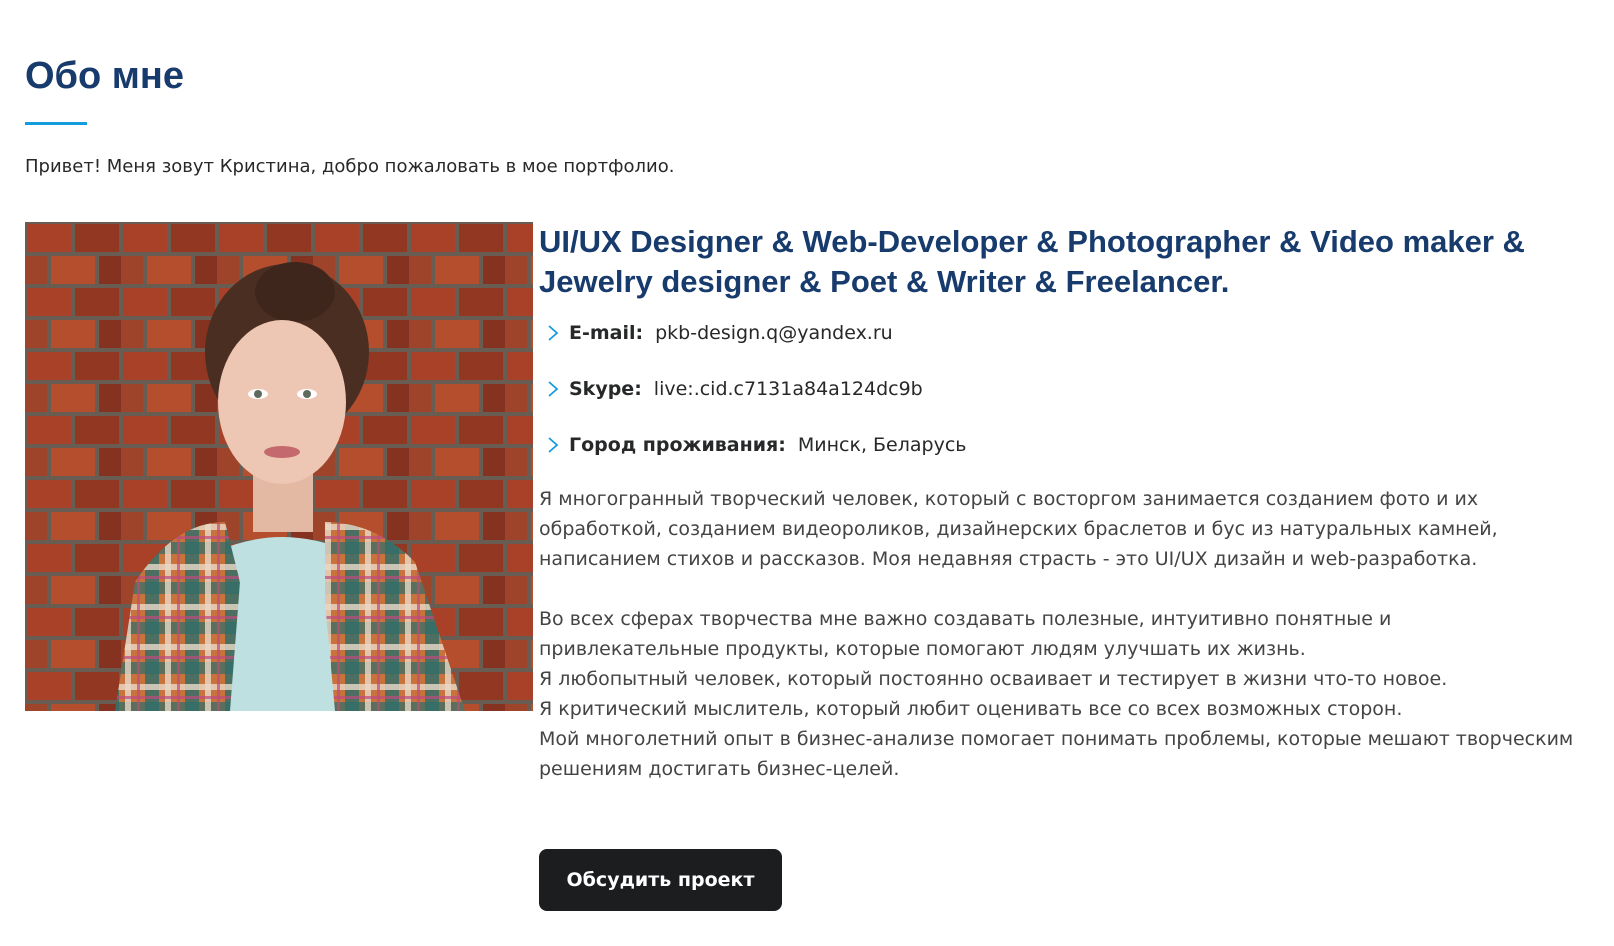  What do you see at coordinates (1056, 333) in the screenshot?
I see `info-item-email: E-mail: pkb-design.q@yandex.ru` at bounding box center [1056, 333].